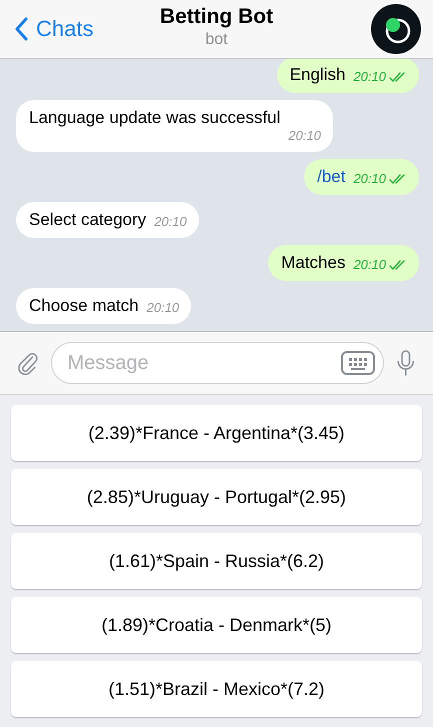 The height and width of the screenshot is (727, 433). I want to click on message-text: English, so click(318, 75).